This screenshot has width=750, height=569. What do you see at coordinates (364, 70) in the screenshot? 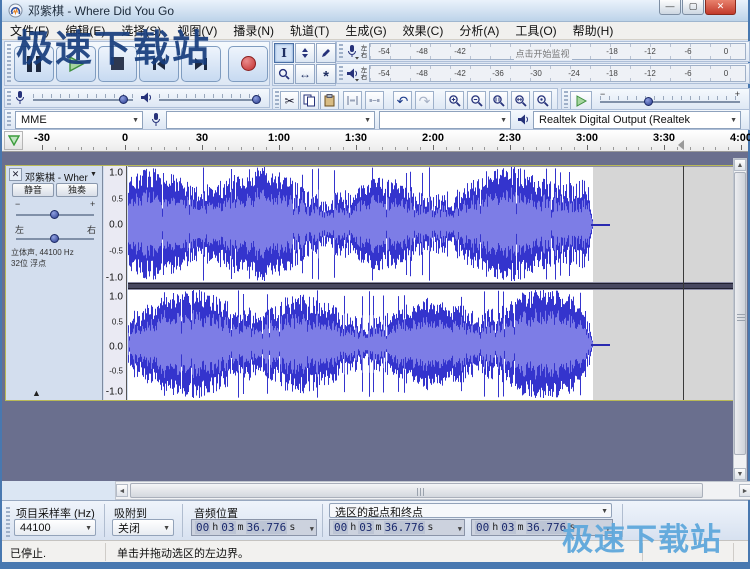
I see `play-meter-left-label: 左` at bounding box center [364, 70].